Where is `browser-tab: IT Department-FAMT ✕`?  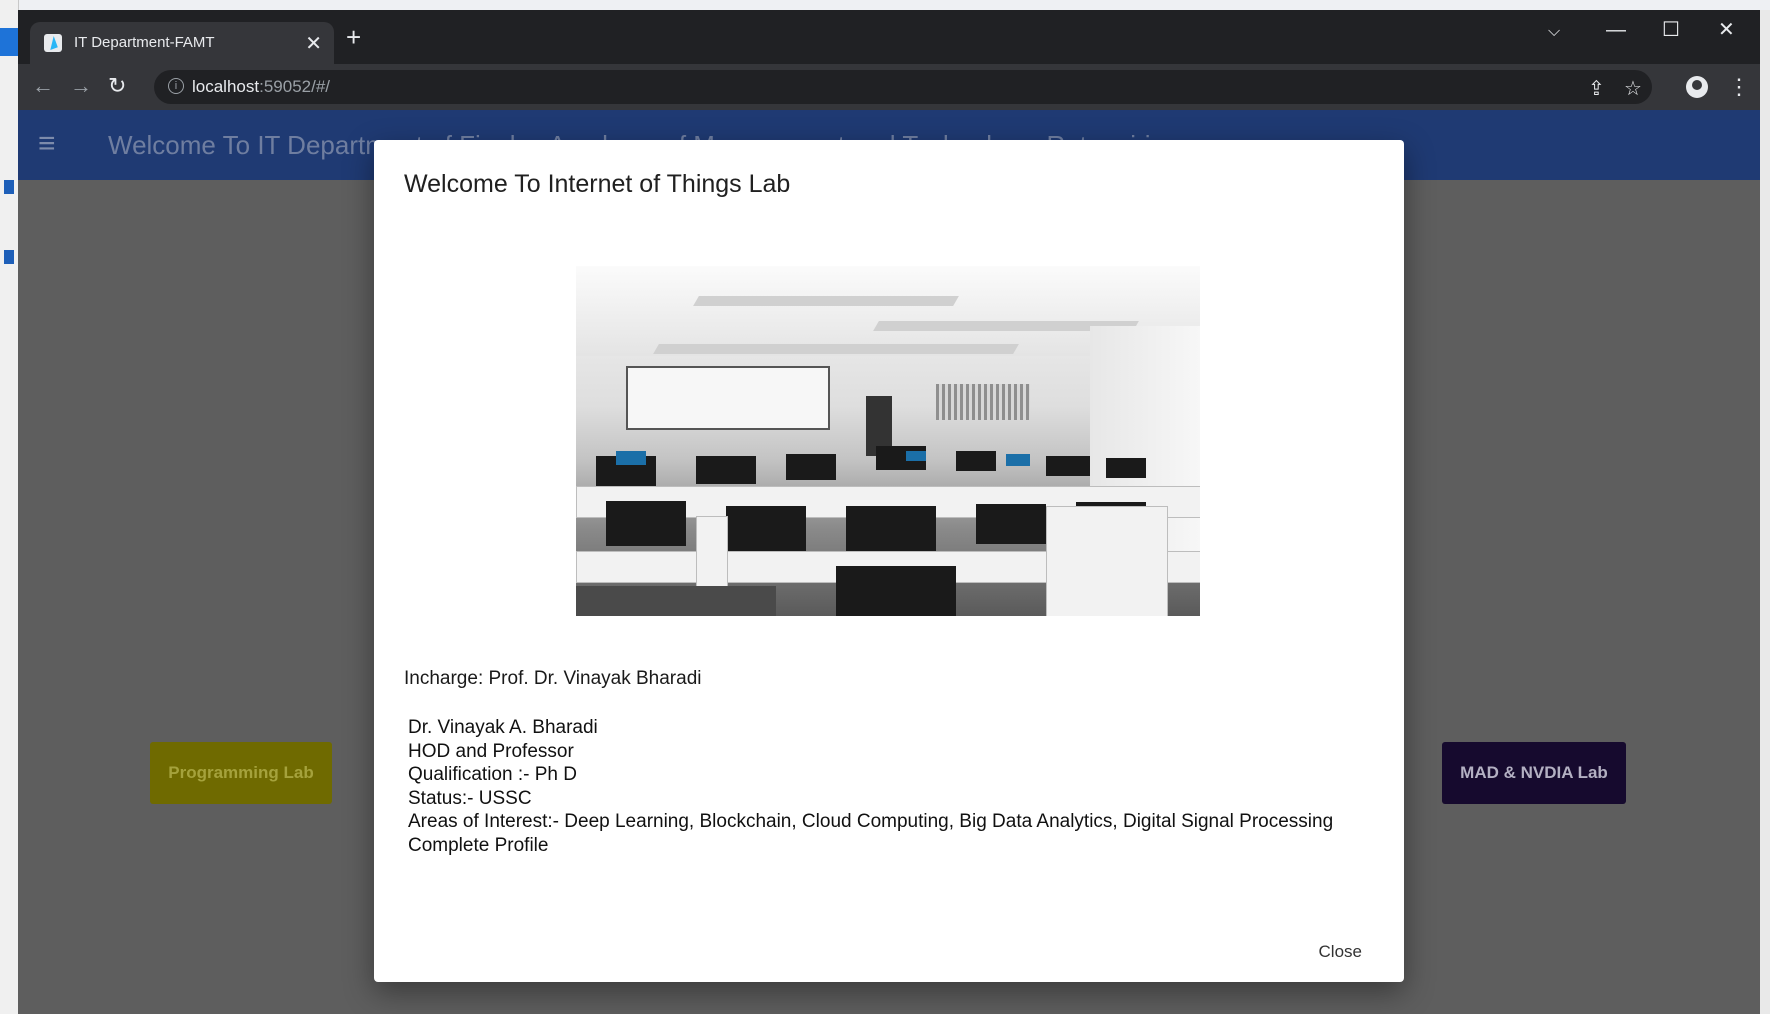 browser-tab: IT Department-FAMT ✕ is located at coordinates (182, 43).